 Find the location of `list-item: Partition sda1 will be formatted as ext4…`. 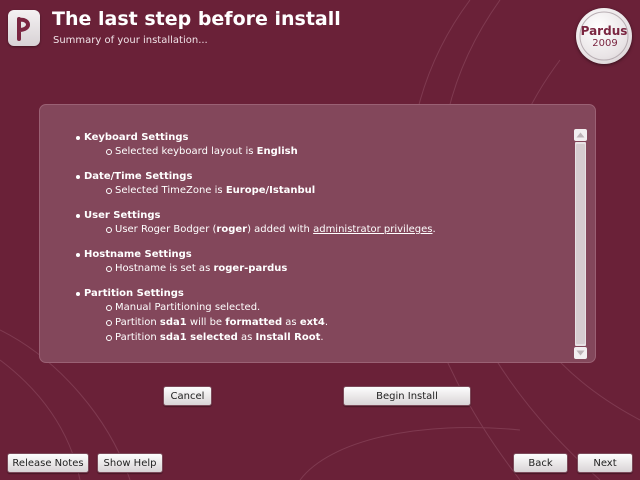

list-item: Partition sda1 will be formatted as ext4… is located at coordinates (321, 322).